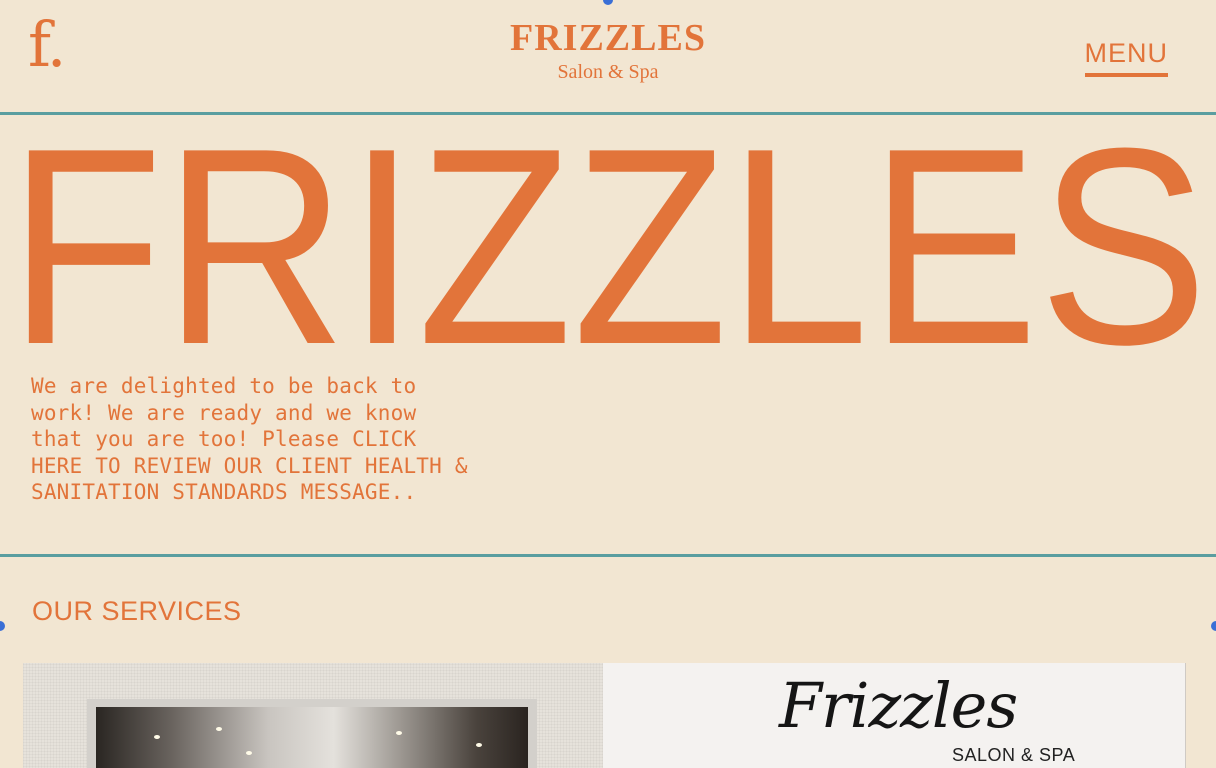  What do you see at coordinates (2, 626) in the screenshot?
I see `selection-handle-left` at bounding box center [2, 626].